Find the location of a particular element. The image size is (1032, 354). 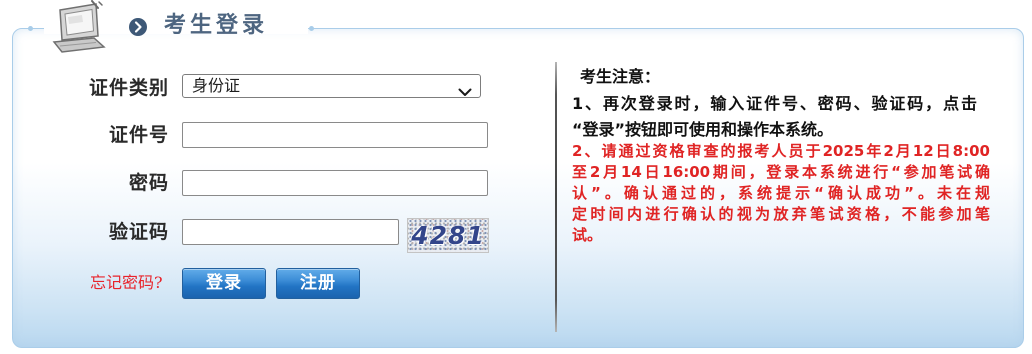

password-input is located at coordinates (335, 183).